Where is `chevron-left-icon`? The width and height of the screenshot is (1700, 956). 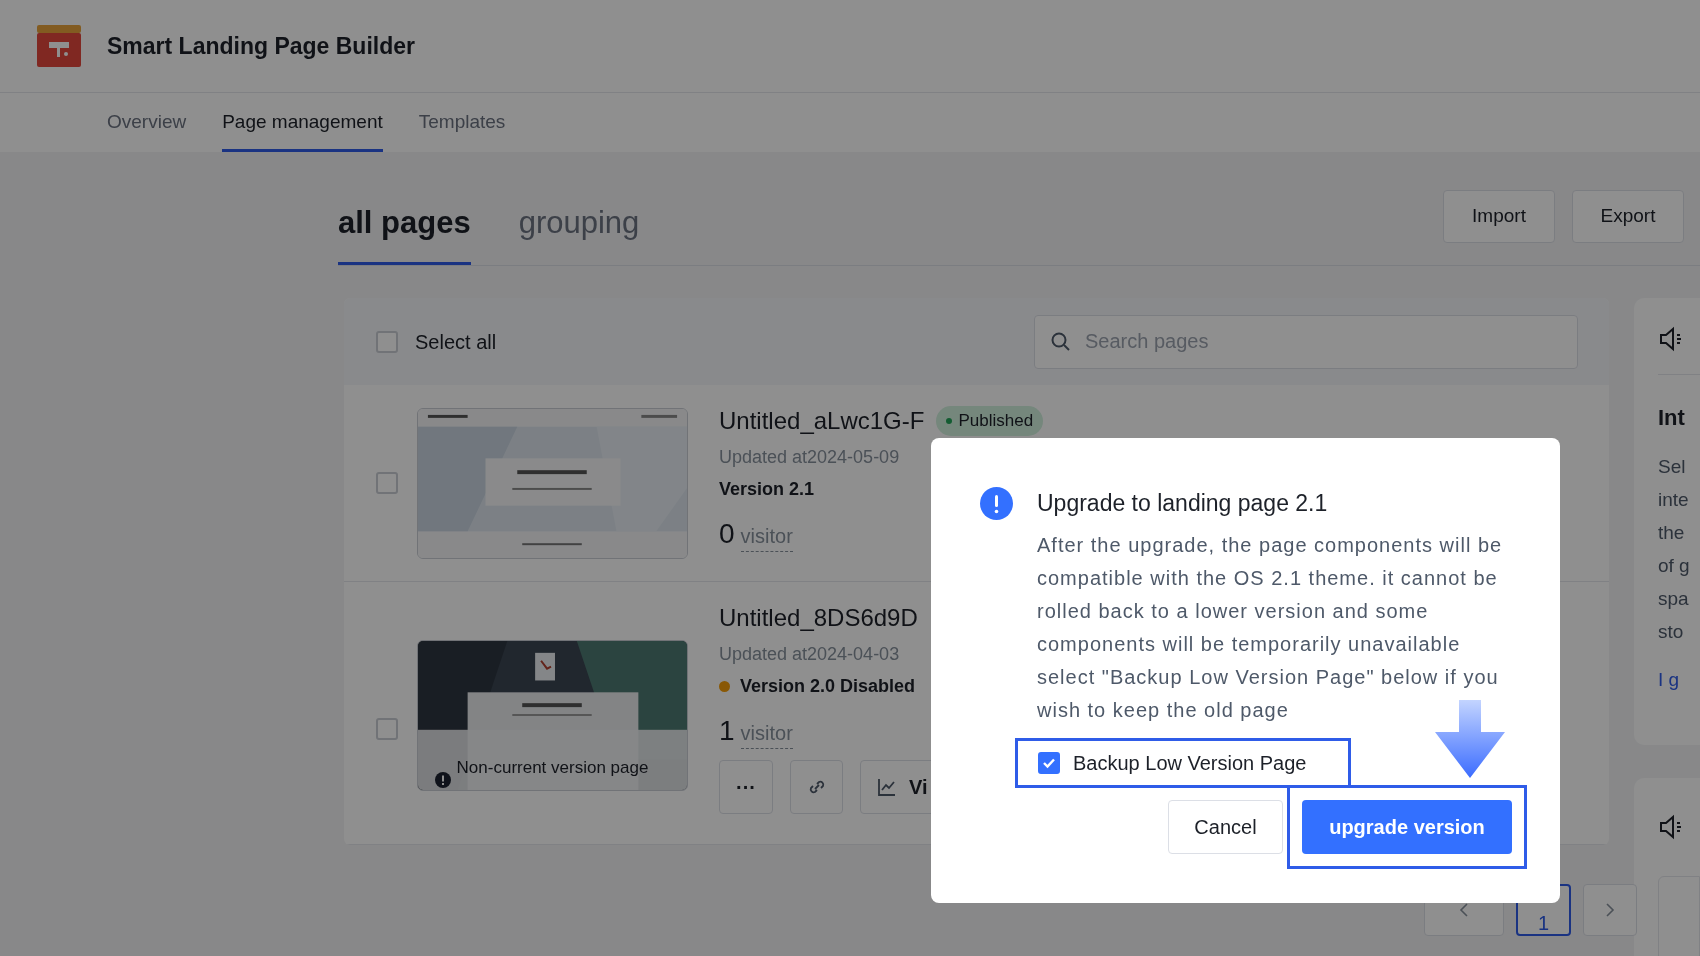
chevron-left-icon is located at coordinates (1464, 910).